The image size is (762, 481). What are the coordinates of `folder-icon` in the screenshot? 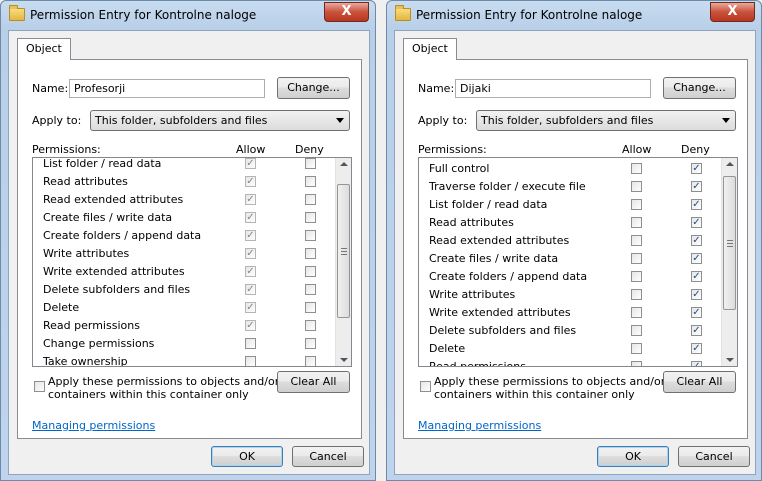 It's located at (17, 13).